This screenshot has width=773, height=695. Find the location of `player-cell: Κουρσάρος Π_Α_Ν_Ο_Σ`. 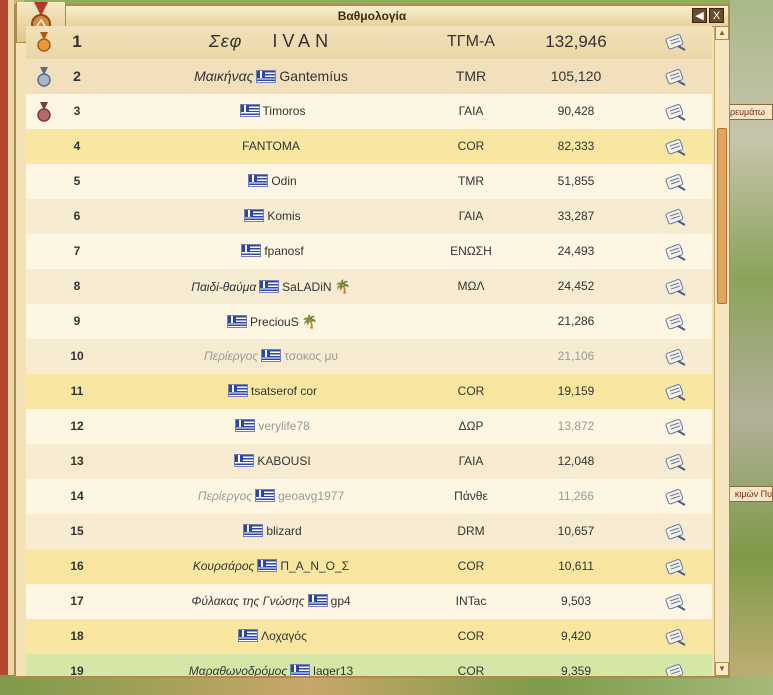

player-cell: Κουρσάρος Π_Α_Ν_Ο_Σ is located at coordinates (271, 566).